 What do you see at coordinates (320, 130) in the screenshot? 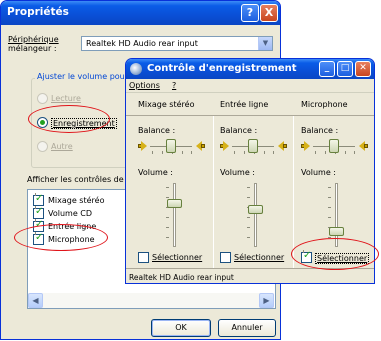
I see `balance-label-microphone: Balance :` at bounding box center [320, 130].